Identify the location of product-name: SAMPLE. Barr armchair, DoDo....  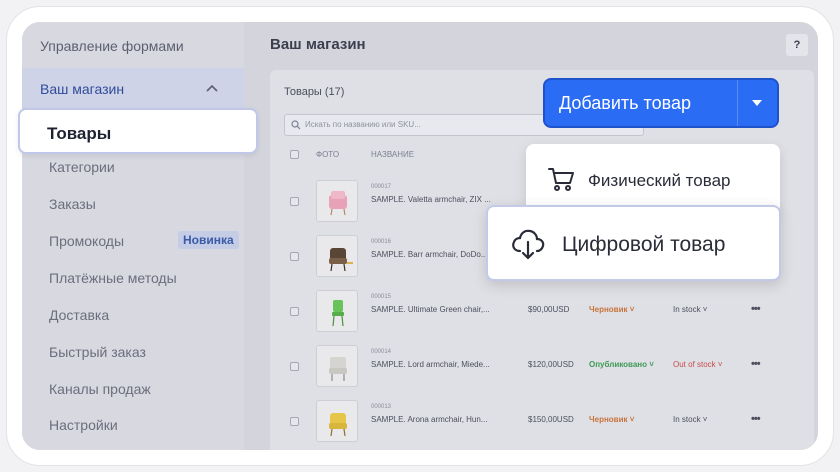
(429, 254).